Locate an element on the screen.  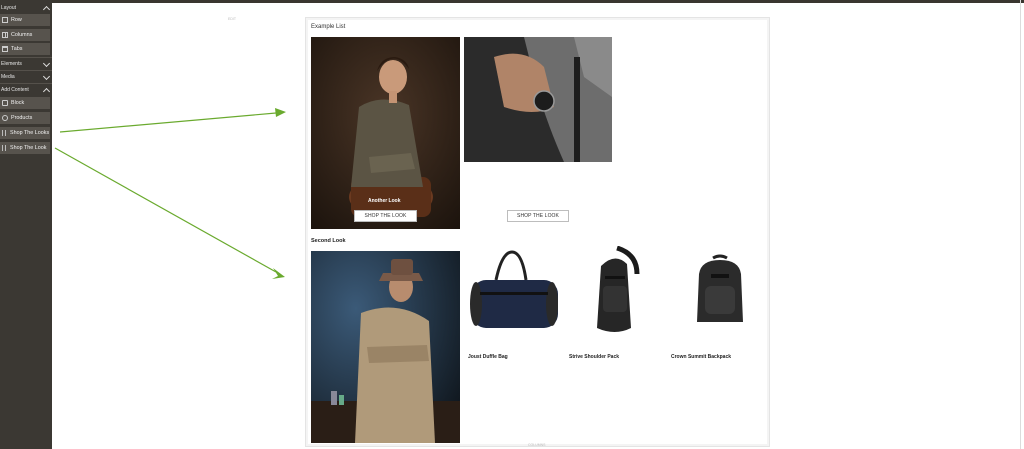
tabs-icon is located at coordinates (5, 49).